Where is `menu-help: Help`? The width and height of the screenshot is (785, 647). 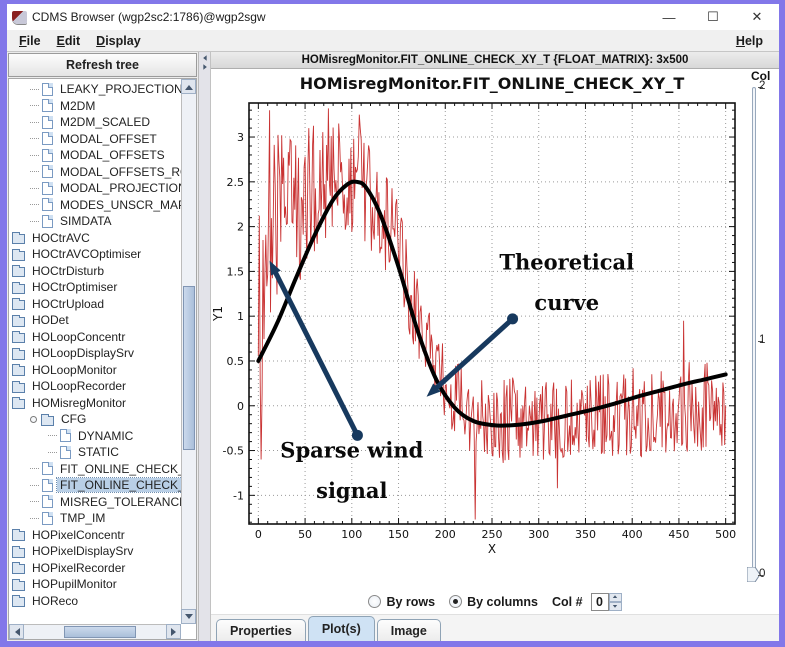
menu-help: Help is located at coordinates (749, 41).